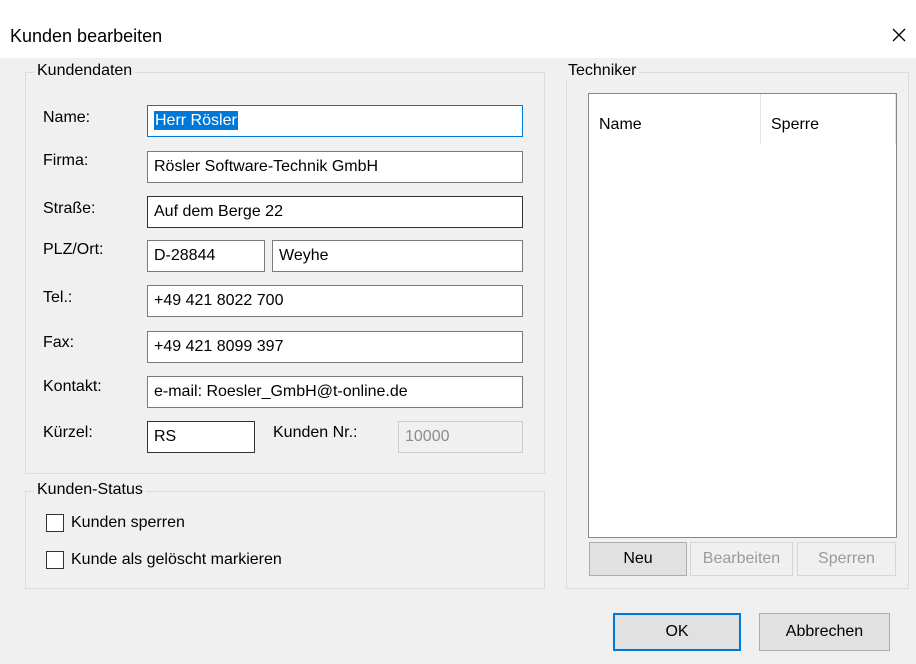 The width and height of the screenshot is (916, 664). Describe the element at coordinates (73, 249) in the screenshot. I see `plzort-label: PLZ/Ort:` at that location.